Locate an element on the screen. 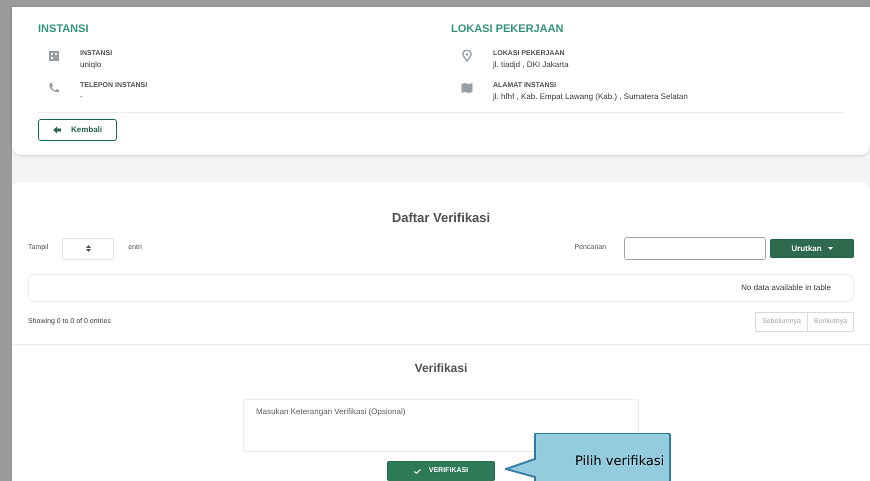 The image size is (870, 481). phone-icon is located at coordinates (54, 88).